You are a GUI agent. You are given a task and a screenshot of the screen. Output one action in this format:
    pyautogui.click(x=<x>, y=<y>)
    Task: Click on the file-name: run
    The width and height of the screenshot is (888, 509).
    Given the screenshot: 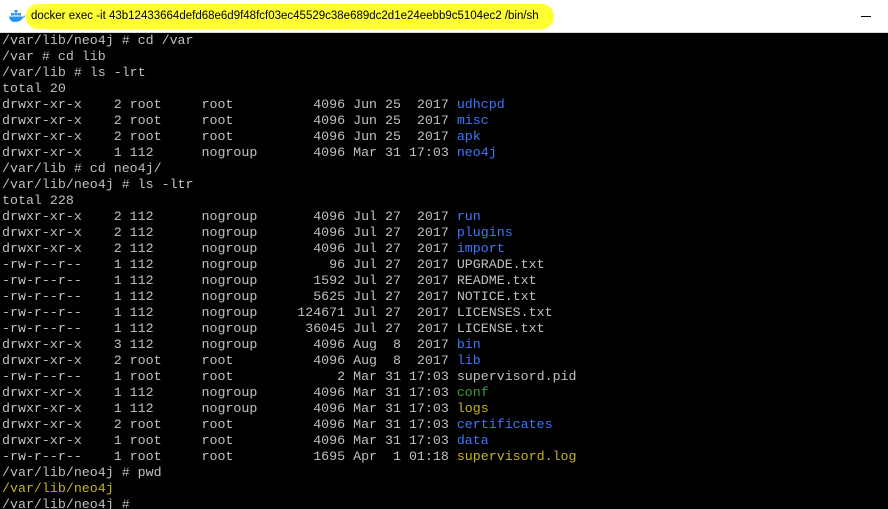 What is the action you would take?
    pyautogui.click(x=468, y=216)
    